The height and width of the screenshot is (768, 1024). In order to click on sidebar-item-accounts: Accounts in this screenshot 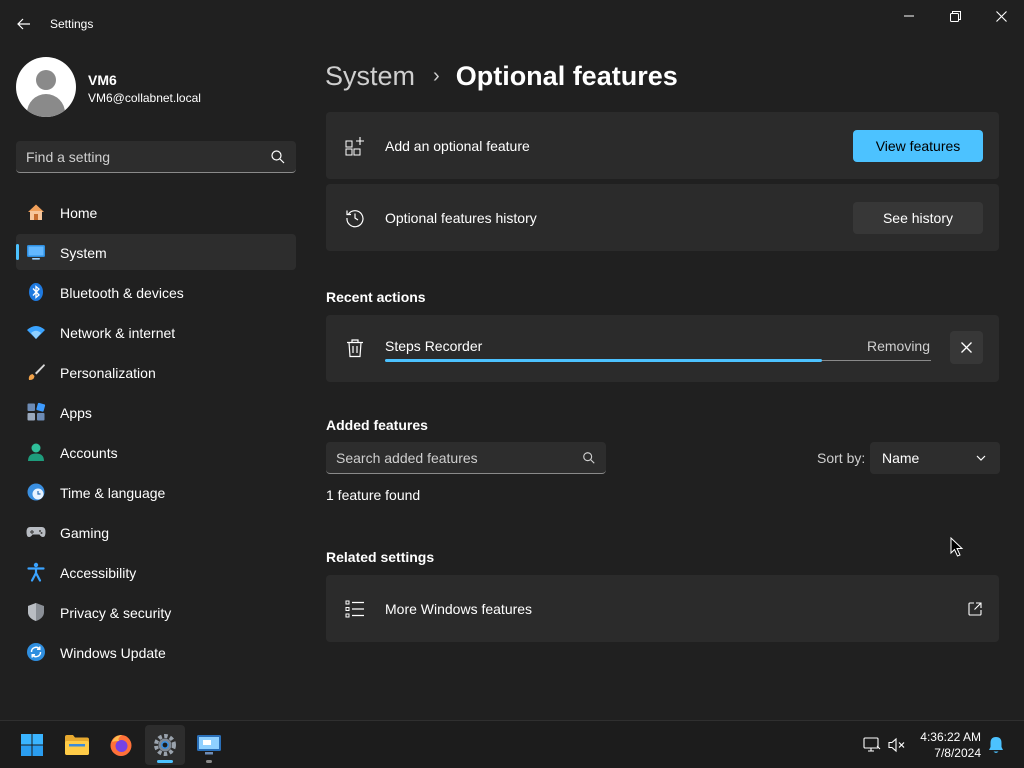, I will do `click(156, 452)`.